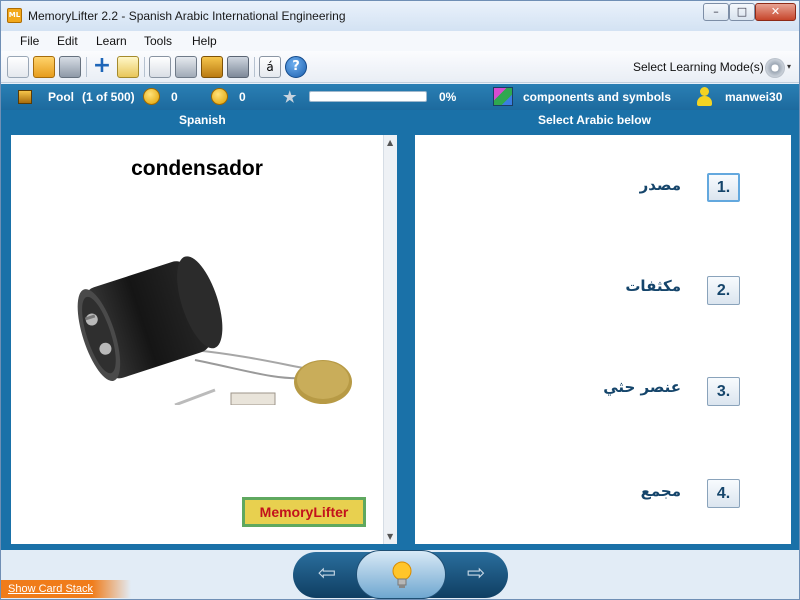 This screenshot has height=600, width=800. Describe the element at coordinates (29, 41) in the screenshot. I see `menu-file: File` at that location.